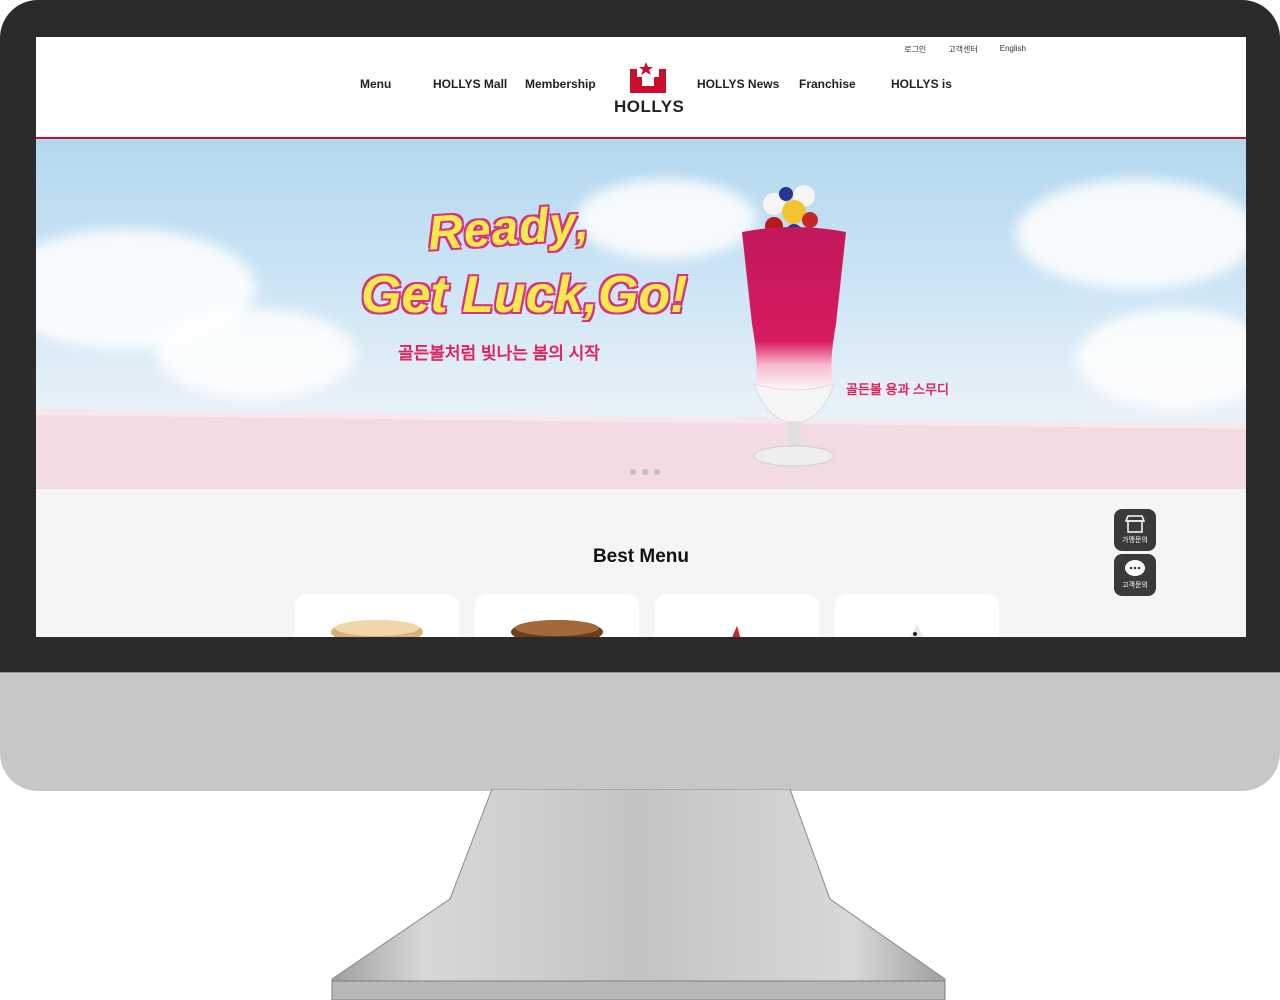 Image resolution: width=1280 pixels, height=1000 pixels. Describe the element at coordinates (827, 84) in the screenshot. I see `nav-franchise: Franchise` at that location.